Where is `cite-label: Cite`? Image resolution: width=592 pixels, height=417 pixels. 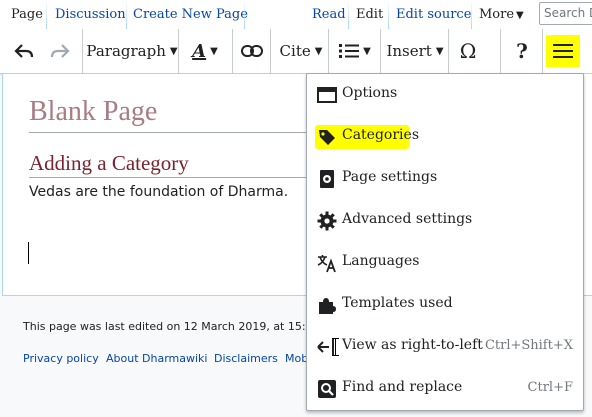 cite-label: Cite is located at coordinates (295, 51).